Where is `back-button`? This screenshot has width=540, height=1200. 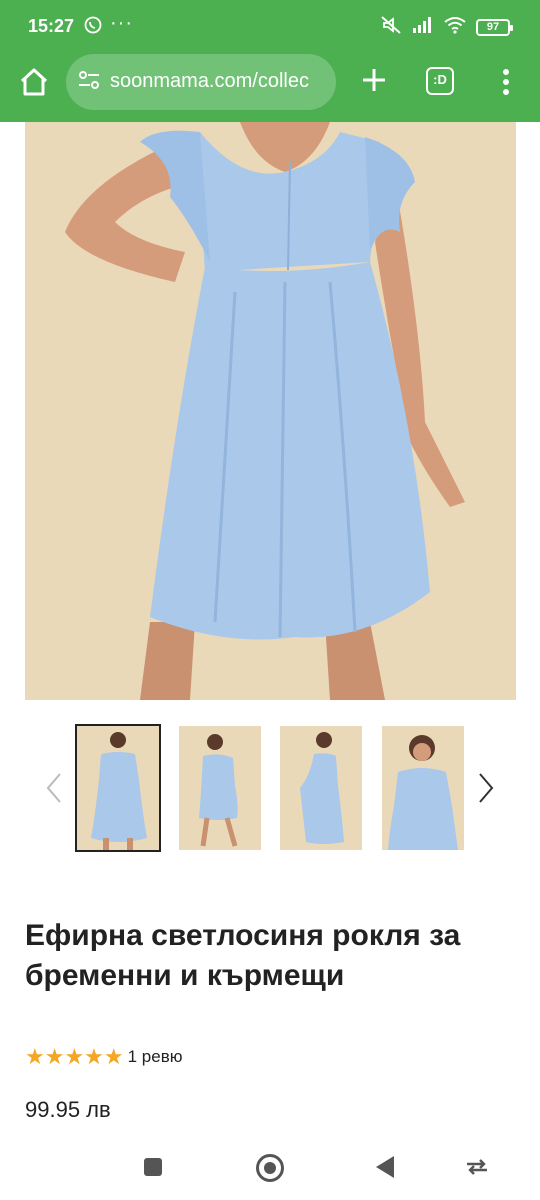
back-button is located at coordinates (385, 1167).